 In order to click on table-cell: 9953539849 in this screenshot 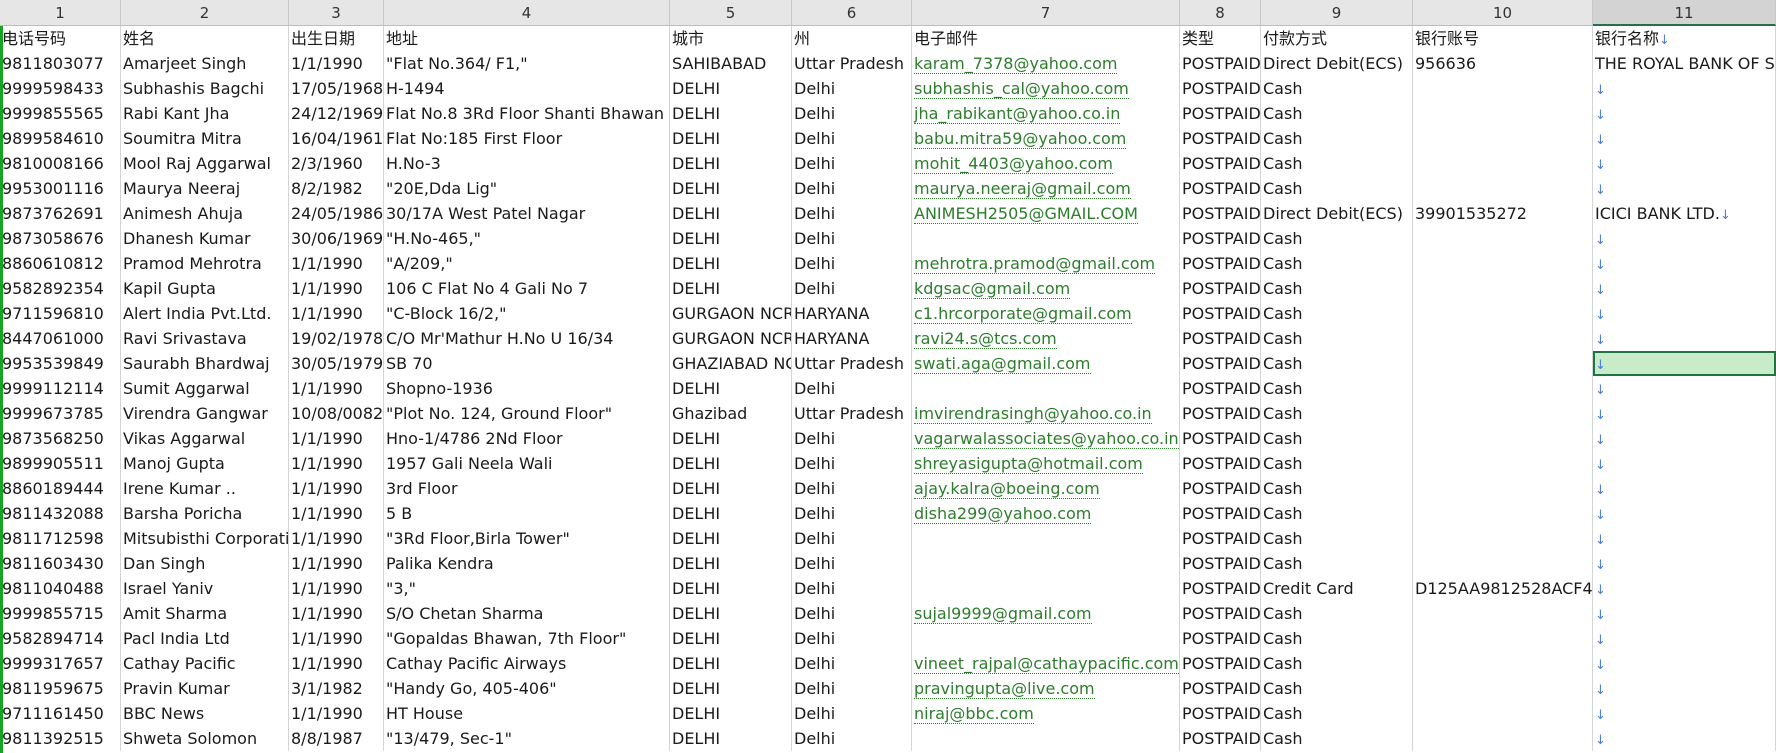, I will do `click(60, 363)`.